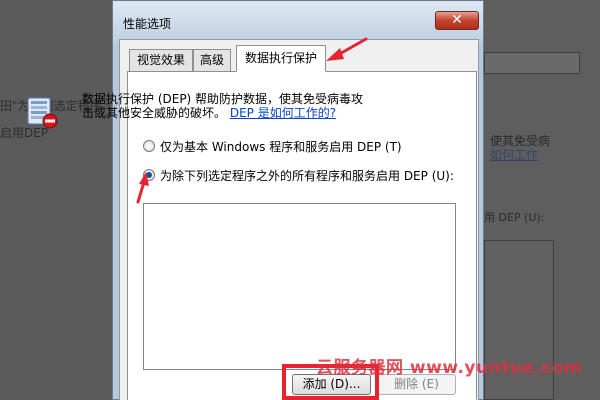  Describe the element at coordinates (514, 217) in the screenshot. I see `background-text: 用 DEP (U):` at that location.